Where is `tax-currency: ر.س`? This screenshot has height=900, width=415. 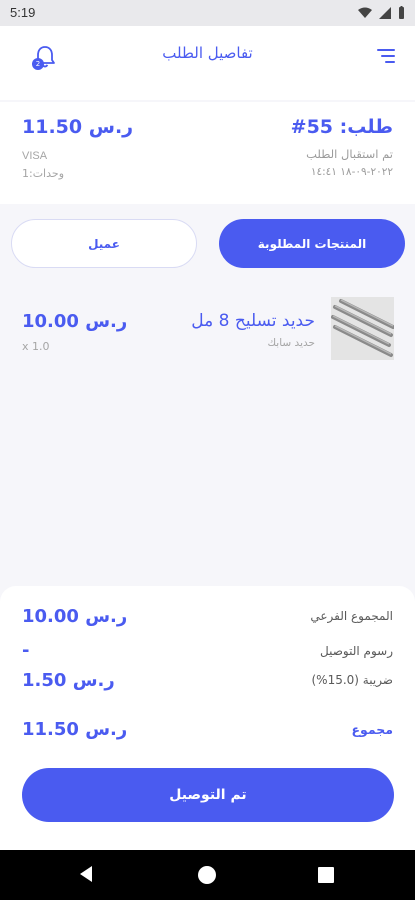
tax-currency: ر.س is located at coordinates (93, 680).